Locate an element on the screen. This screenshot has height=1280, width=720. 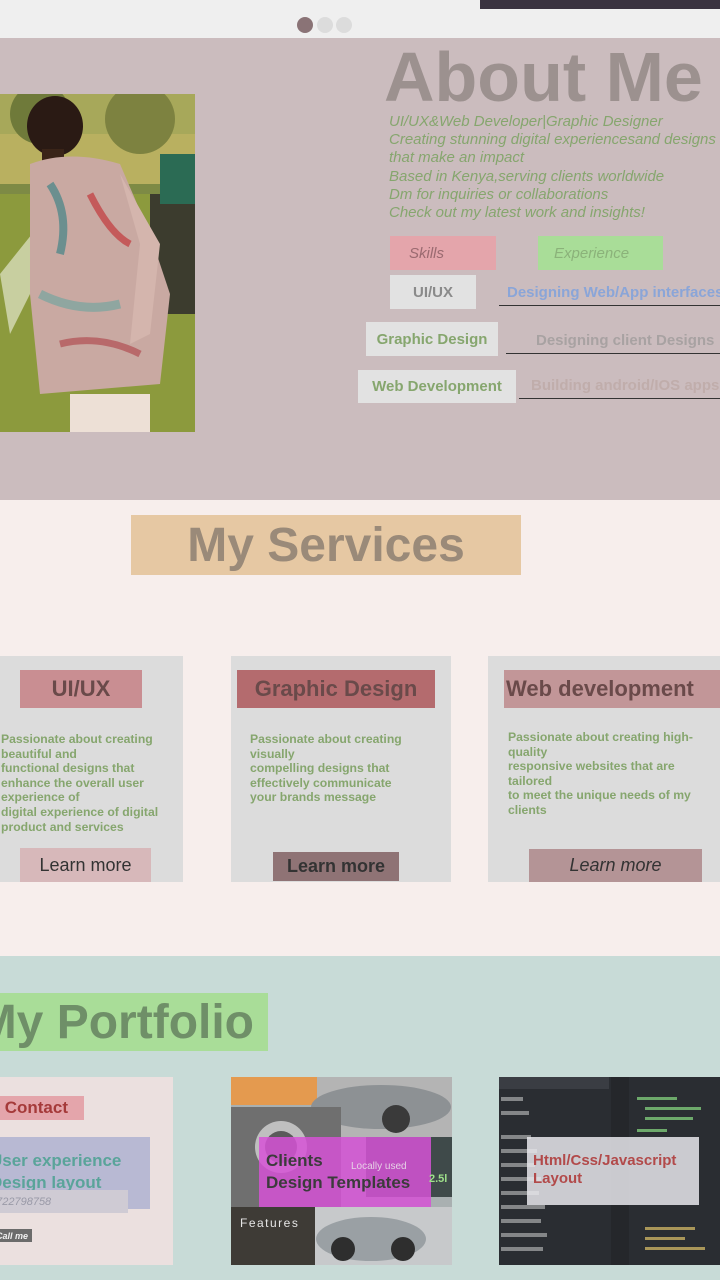
skill-graphic-design: Graphic Design is located at coordinates (432, 339).